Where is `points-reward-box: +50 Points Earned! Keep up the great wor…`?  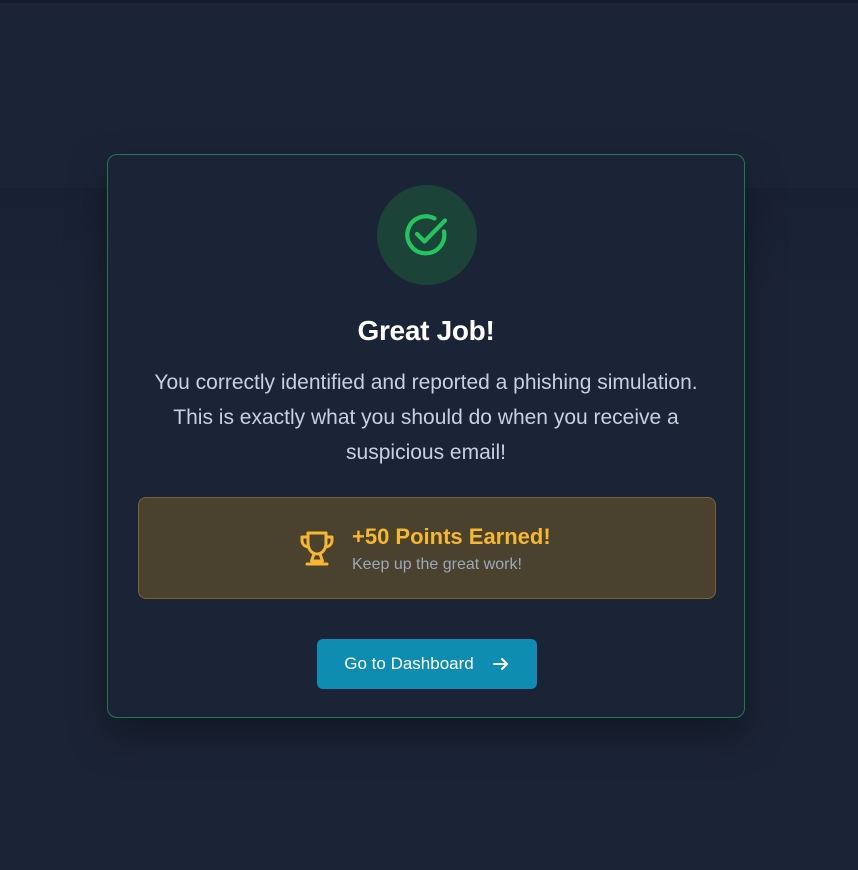 points-reward-box: +50 Points Earned! Keep up the great wor… is located at coordinates (427, 548).